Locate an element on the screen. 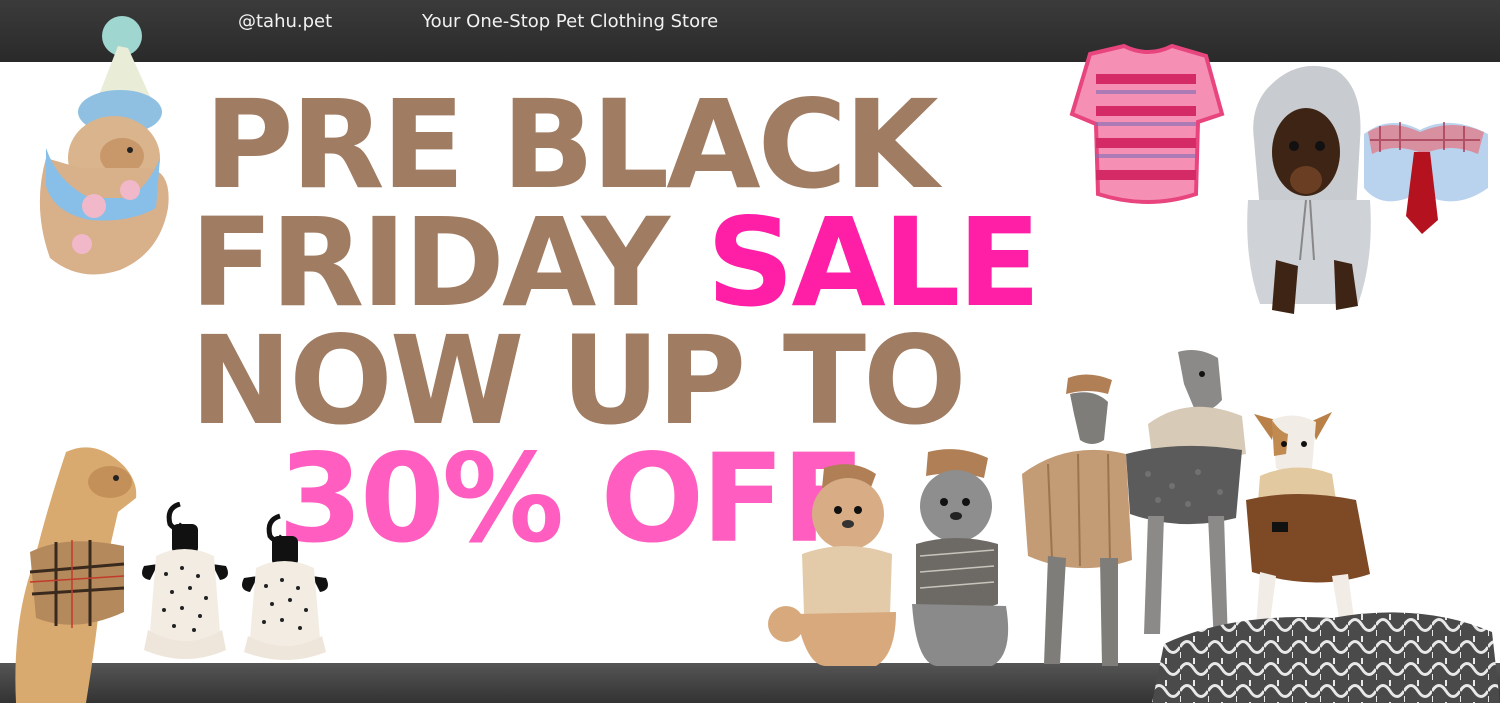 The height and width of the screenshot is (703, 1500). store-tagline: Your One-Stop Pet Clothing Store is located at coordinates (570, 21).